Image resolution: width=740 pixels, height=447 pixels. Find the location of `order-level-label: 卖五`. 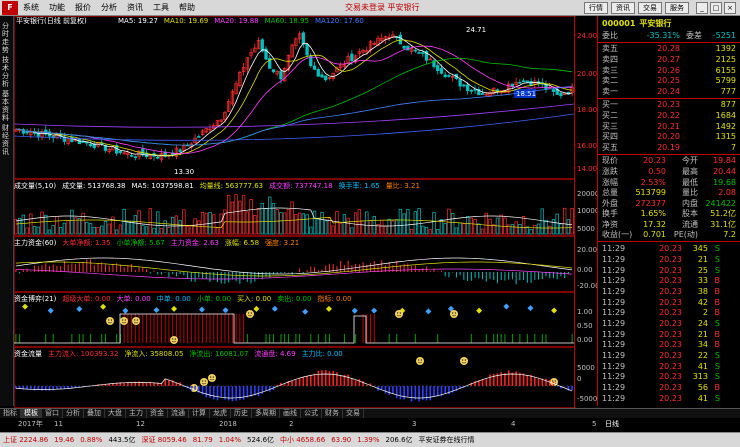

order-level-label: 卖五 is located at coordinates (610, 49).